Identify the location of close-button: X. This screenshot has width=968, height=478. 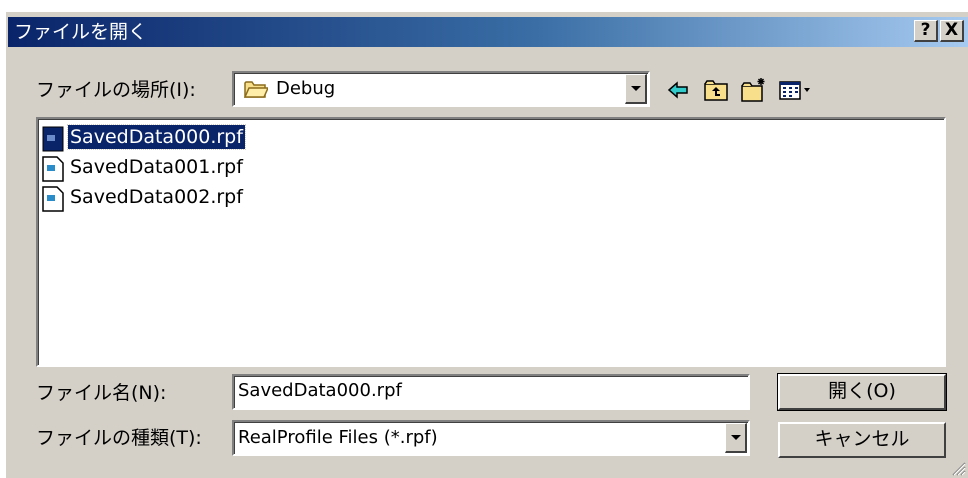
(952, 31).